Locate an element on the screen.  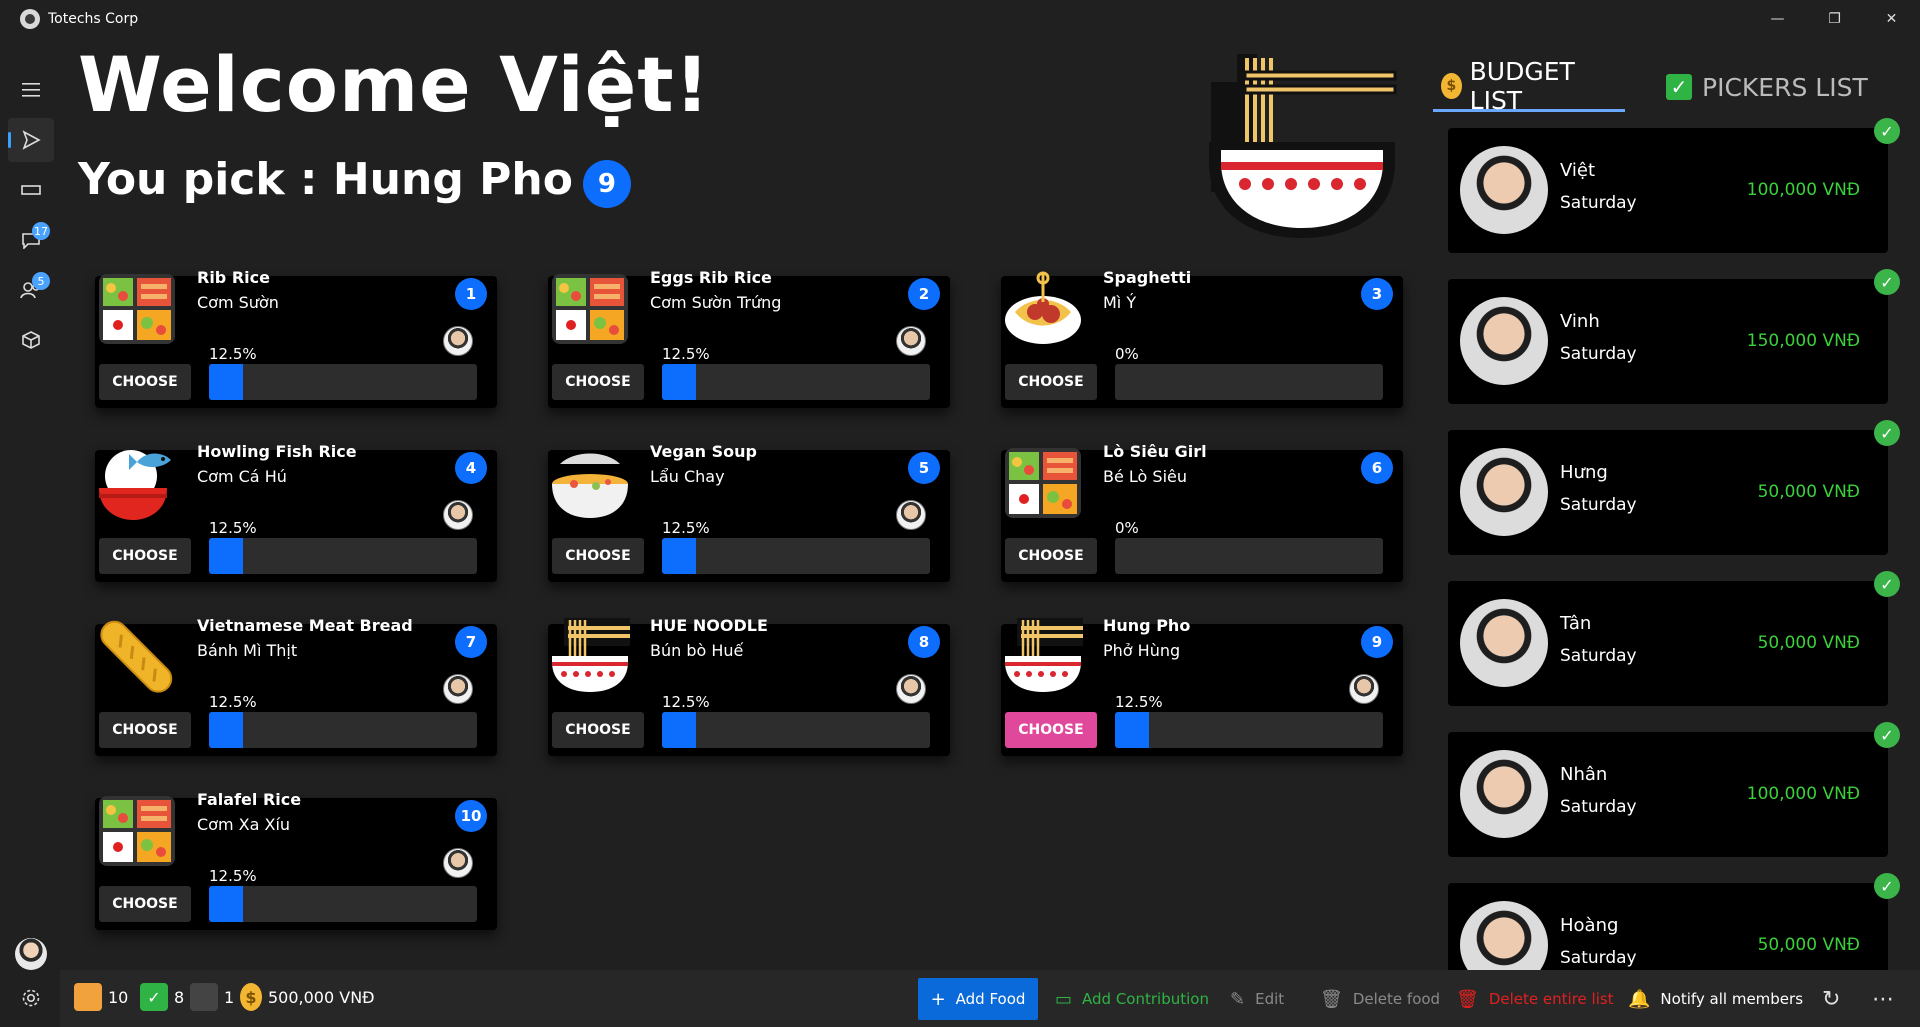
minimize-button: — is located at coordinates (1777, 19).